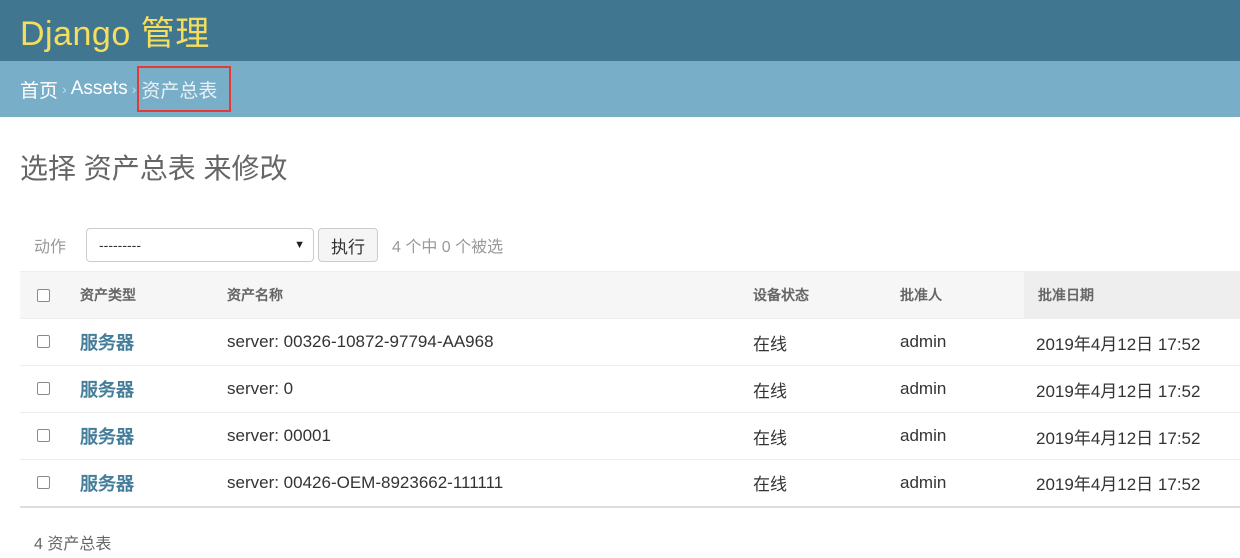  Describe the element at coordinates (360, 341) in the screenshot. I see `cell-name: server: 00326-10872-97794-AA968` at that location.